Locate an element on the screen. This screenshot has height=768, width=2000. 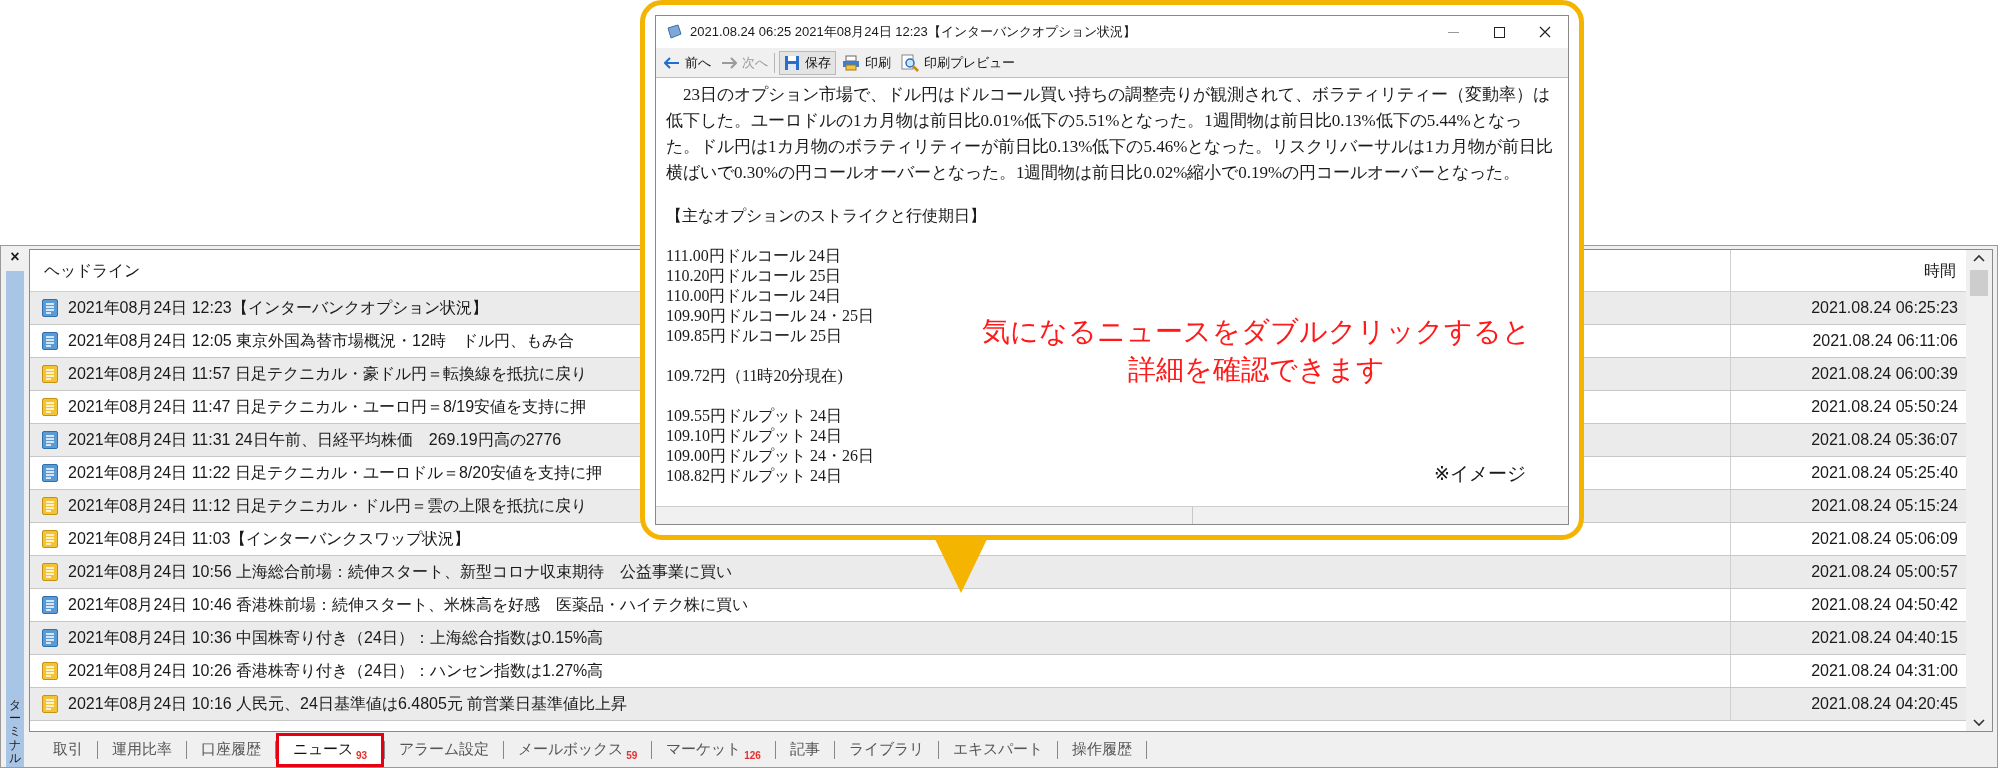
time-text: 2021.08.24 04:50:42 is located at coordinates (1884, 605).